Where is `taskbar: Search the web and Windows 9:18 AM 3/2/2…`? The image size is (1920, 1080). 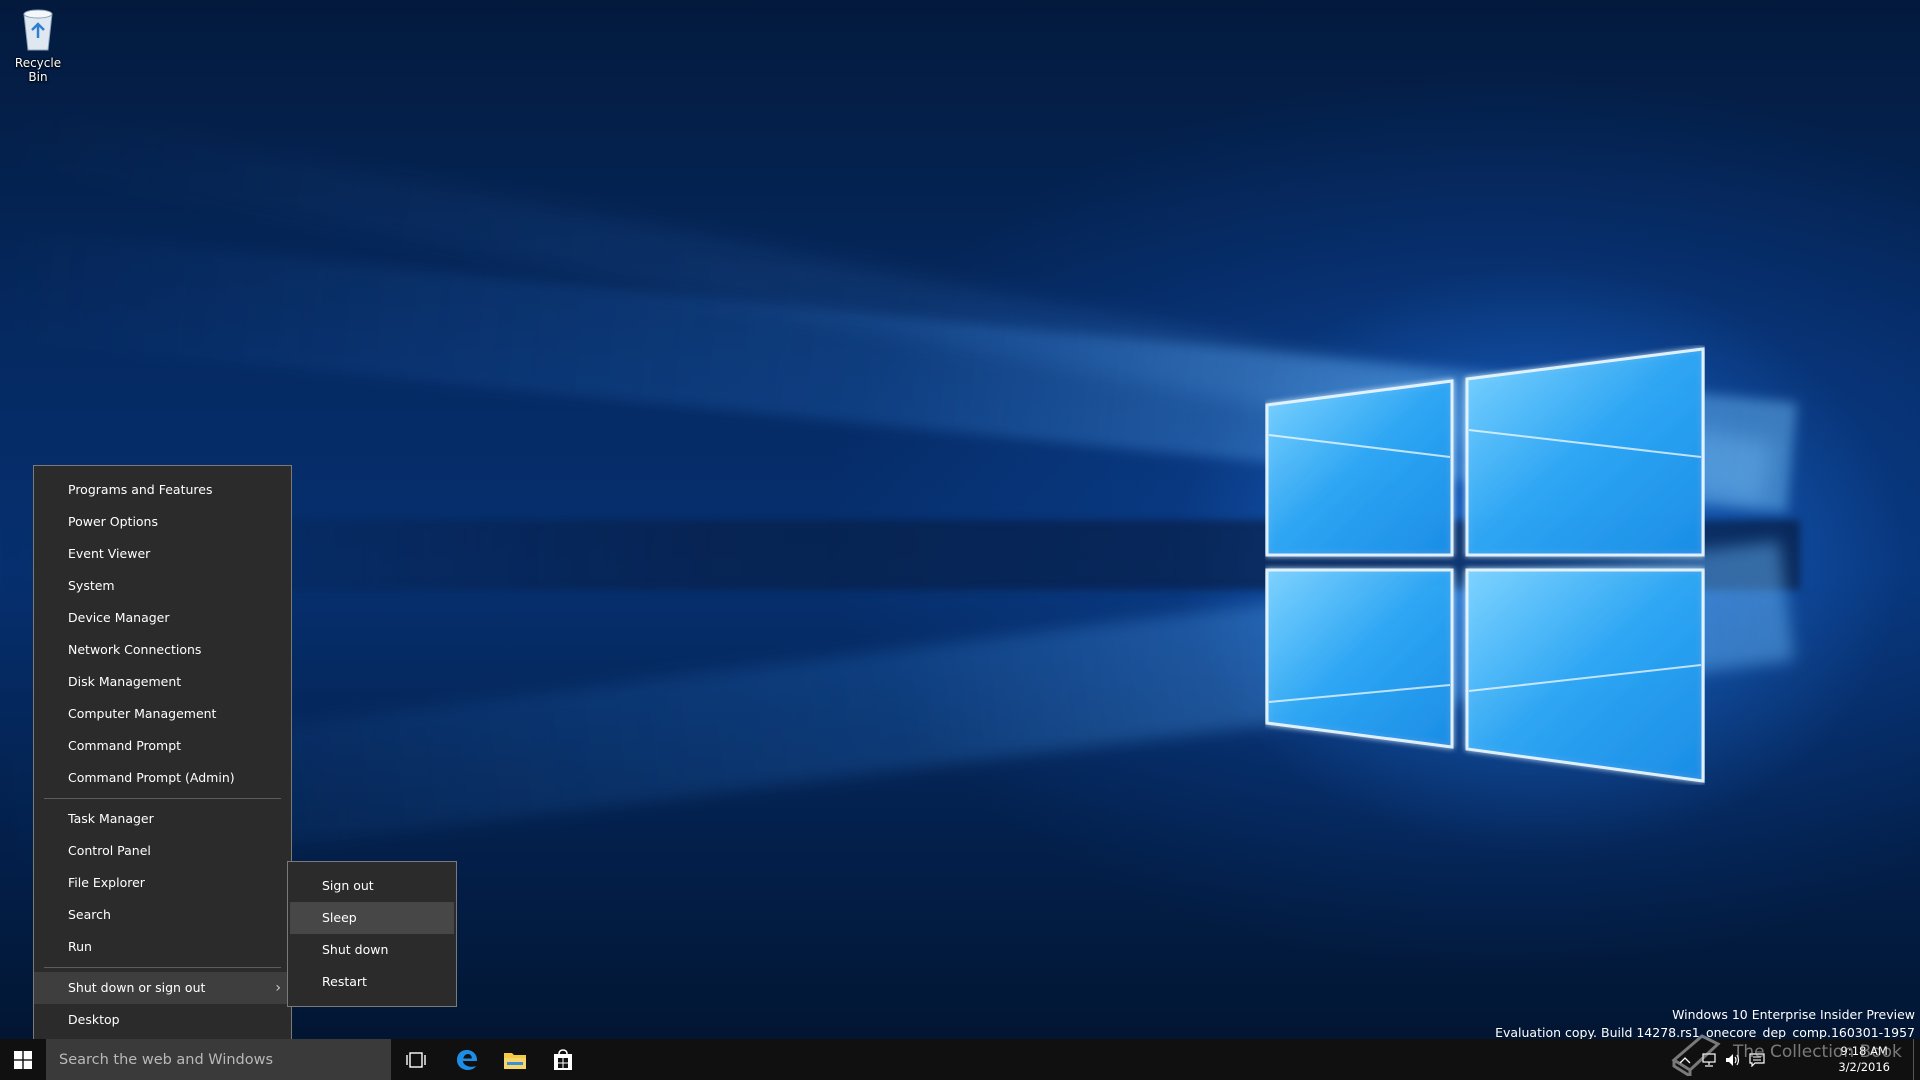
taskbar: Search the web and Windows 9:18 AM 3/2/2… is located at coordinates (960, 1059).